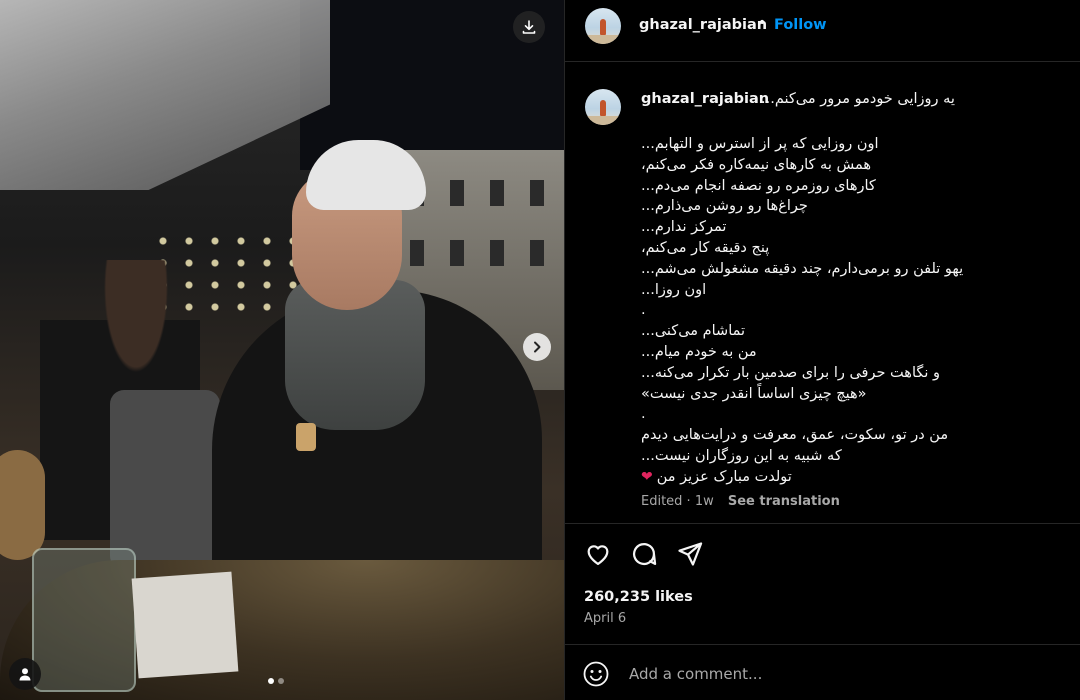 This screenshot has height=700, width=1080. Describe the element at coordinates (724, 476) in the screenshot. I see `caption-line-text: تولدت مبارک عزیز من` at that location.